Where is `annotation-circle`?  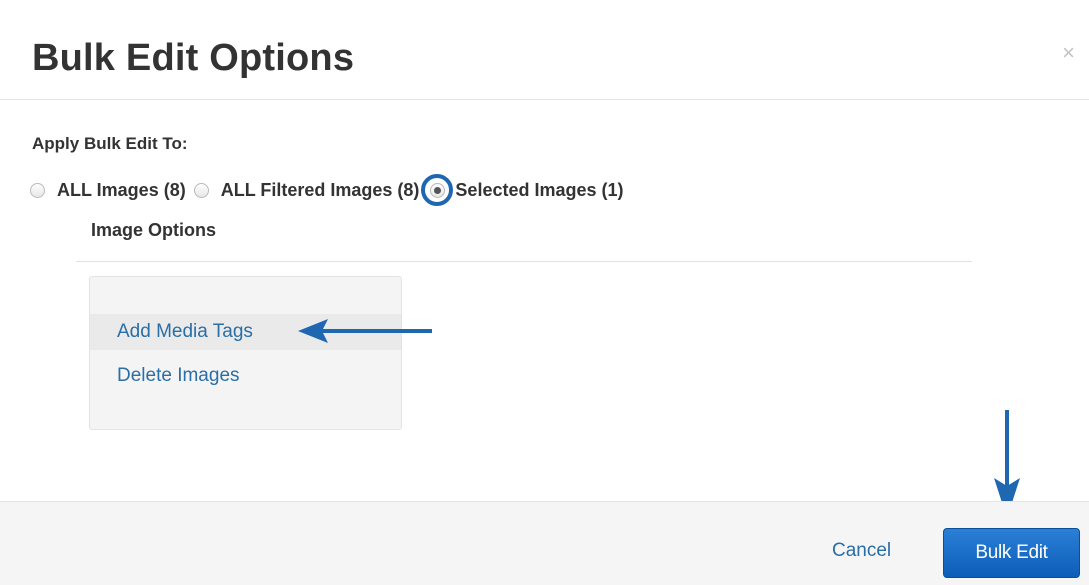 annotation-circle is located at coordinates (437, 190).